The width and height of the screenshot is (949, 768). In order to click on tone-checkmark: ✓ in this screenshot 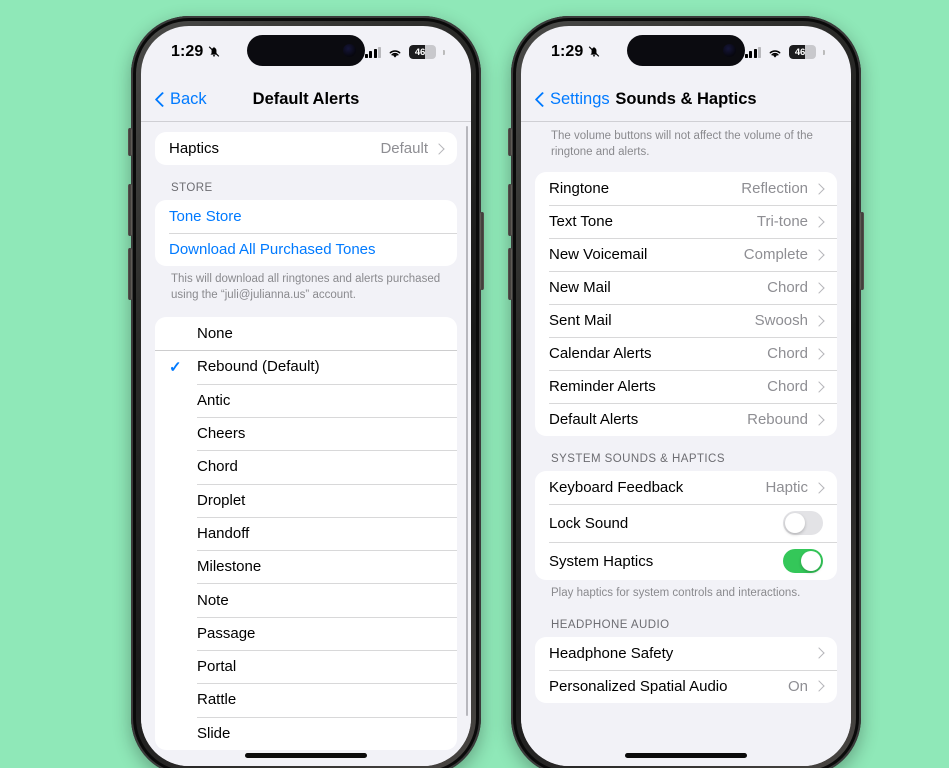, I will do `click(175, 367)`.